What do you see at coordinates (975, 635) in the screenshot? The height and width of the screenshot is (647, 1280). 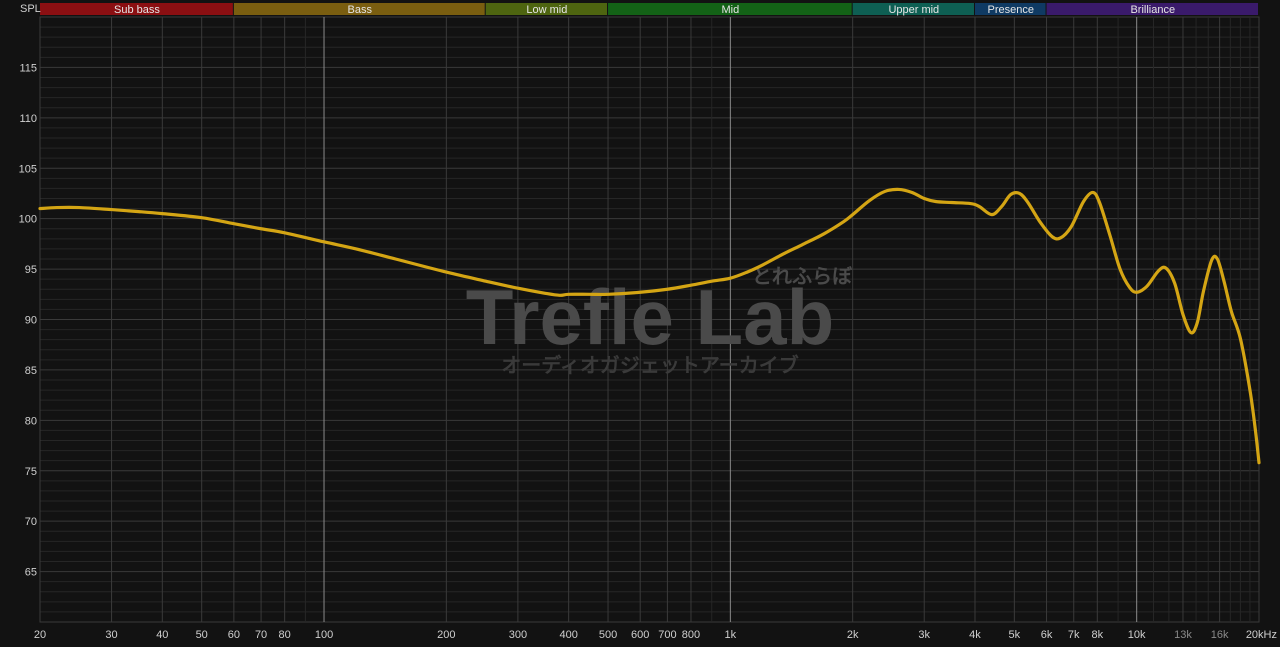 I see `x-tick-label: 4k` at bounding box center [975, 635].